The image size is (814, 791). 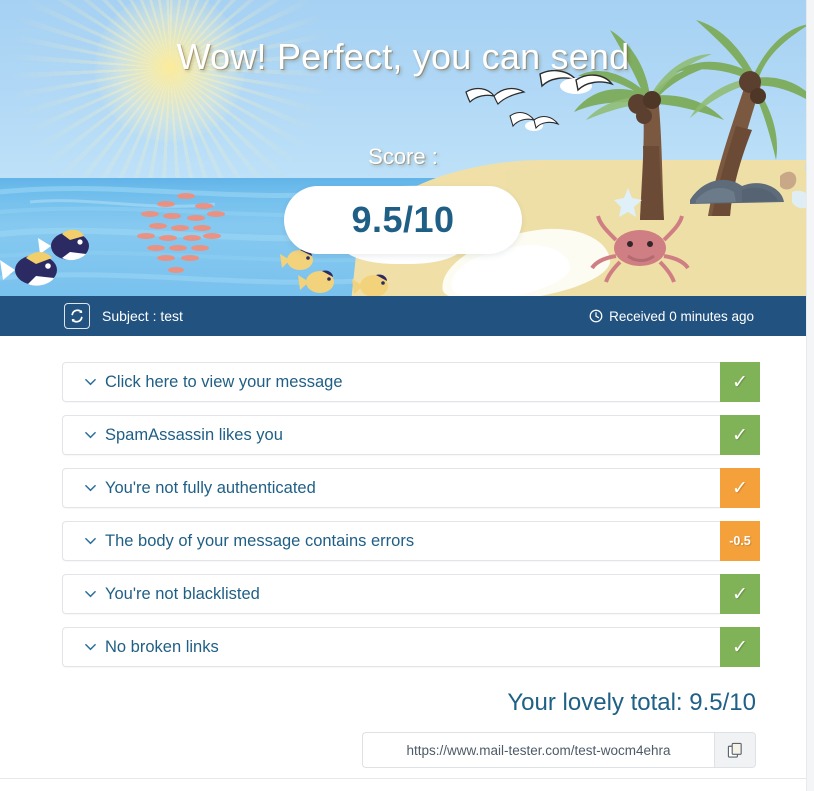 I want to click on result-row: No broken links ✓, so click(x=411, y=647).